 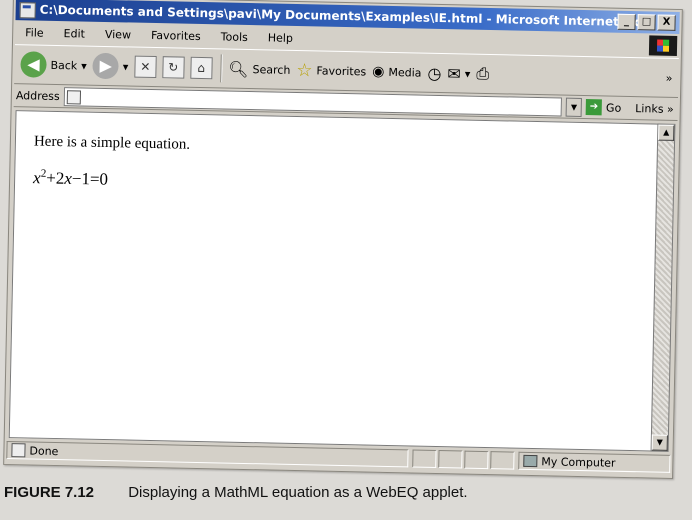 What do you see at coordinates (468, 73) in the screenshot?
I see `mail-dropdown-icon: ▾` at bounding box center [468, 73].